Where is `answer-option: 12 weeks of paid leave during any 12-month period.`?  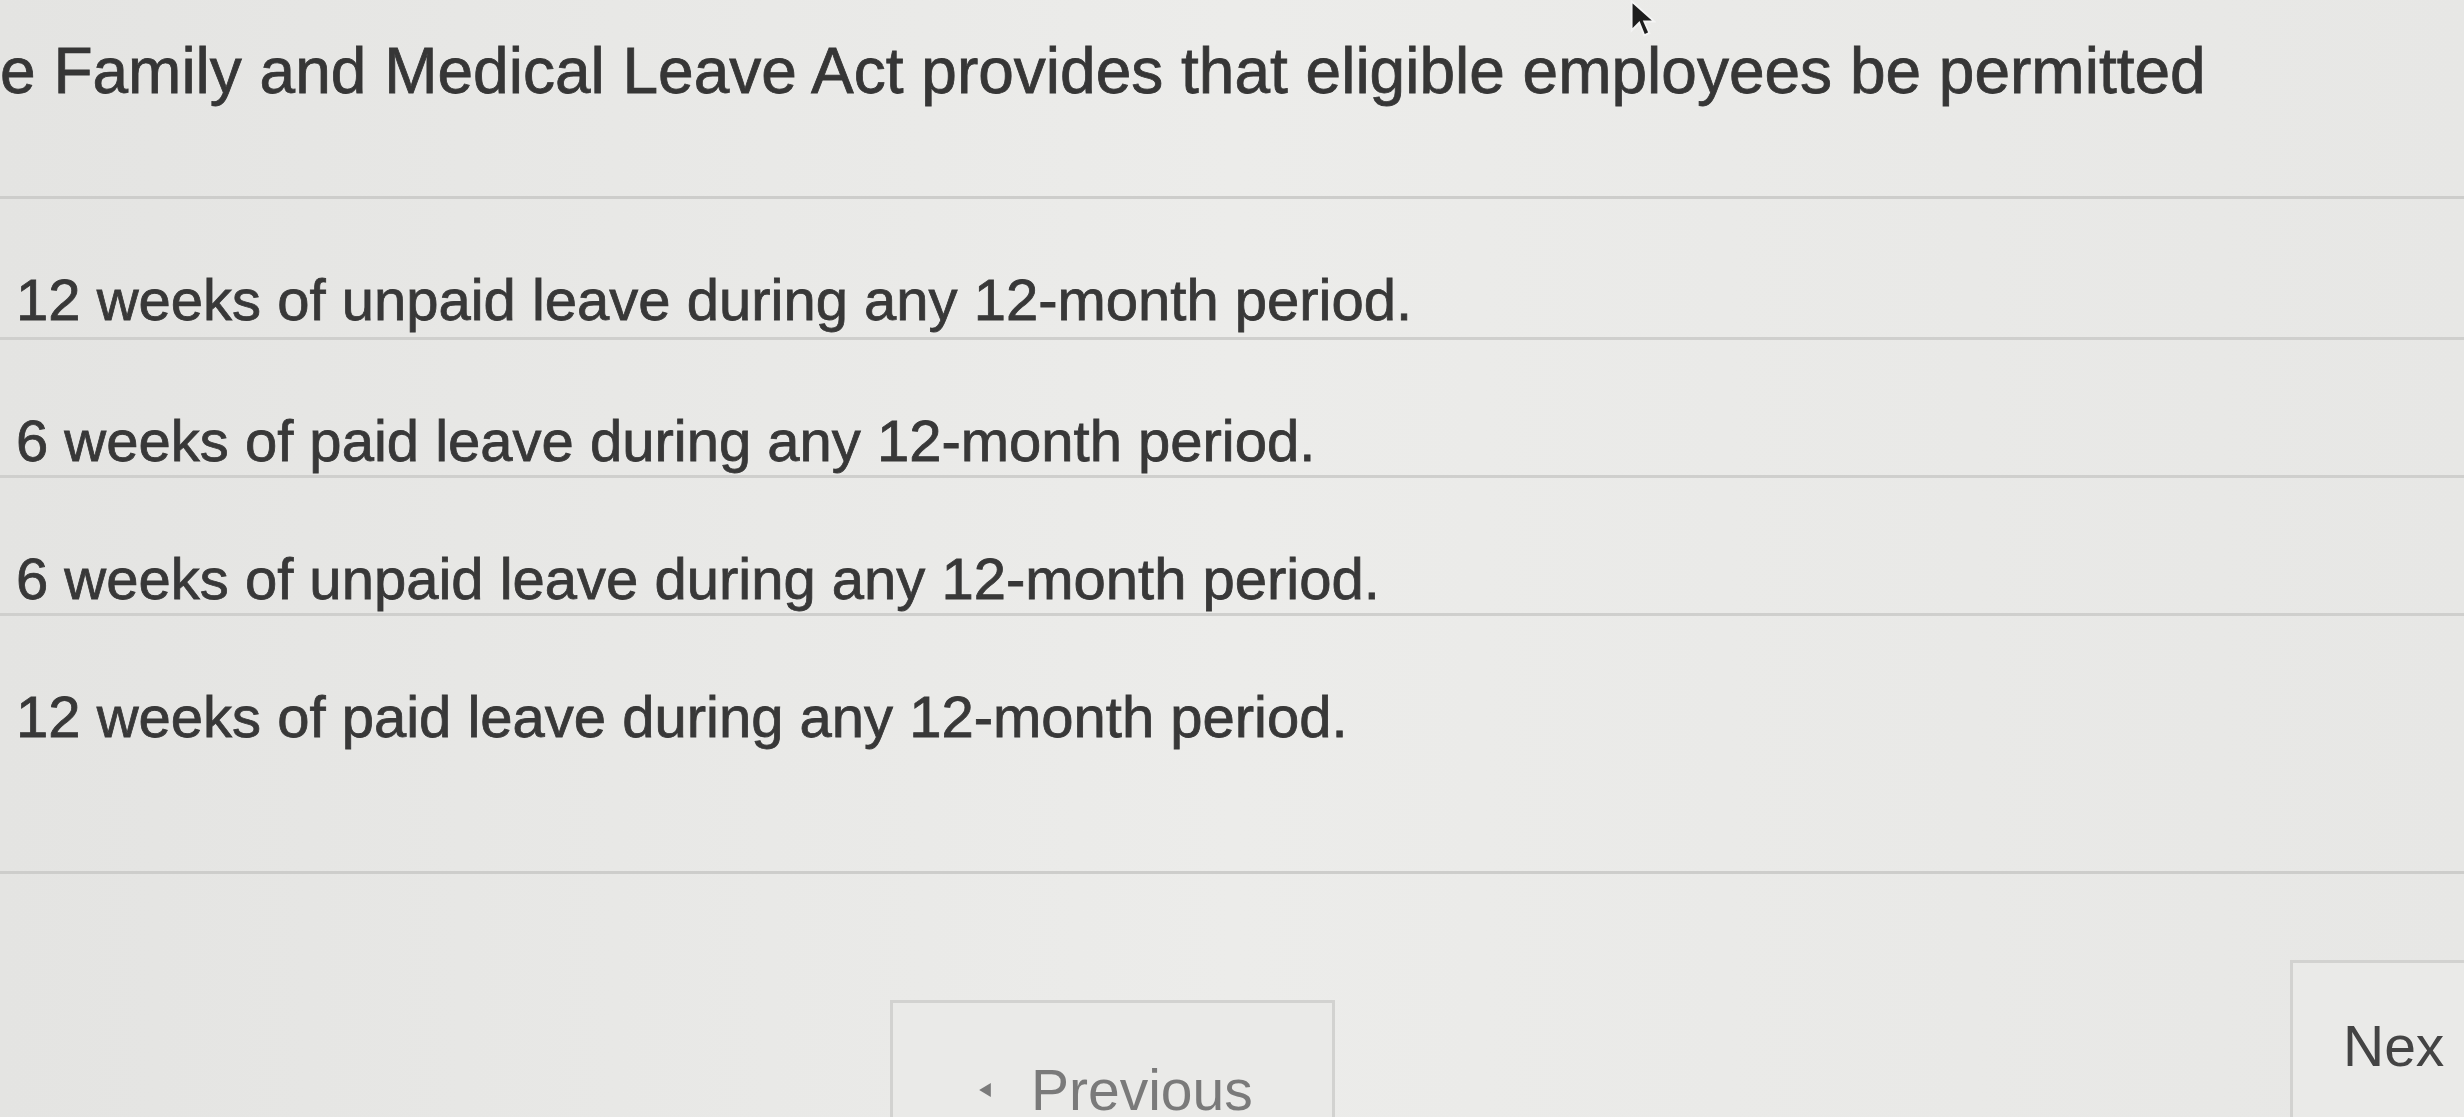
answer-option: 12 weeks of paid leave during any 12-month period. is located at coordinates (1232, 682).